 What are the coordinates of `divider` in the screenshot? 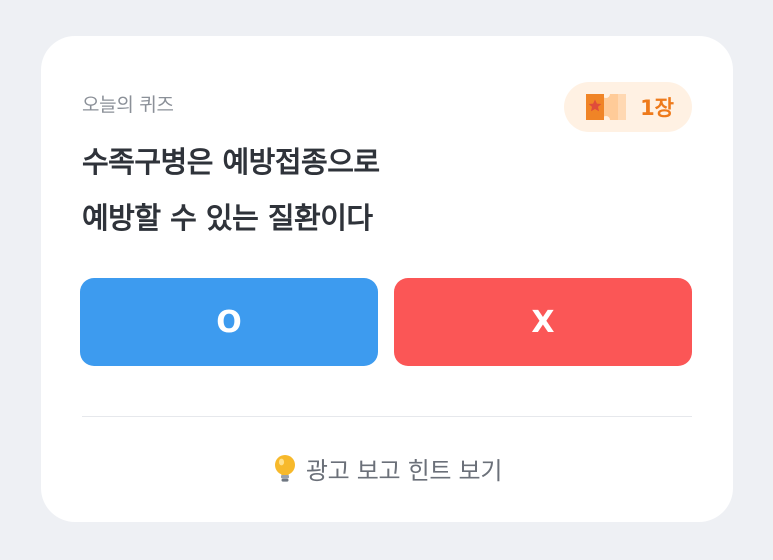 It's located at (387, 416).